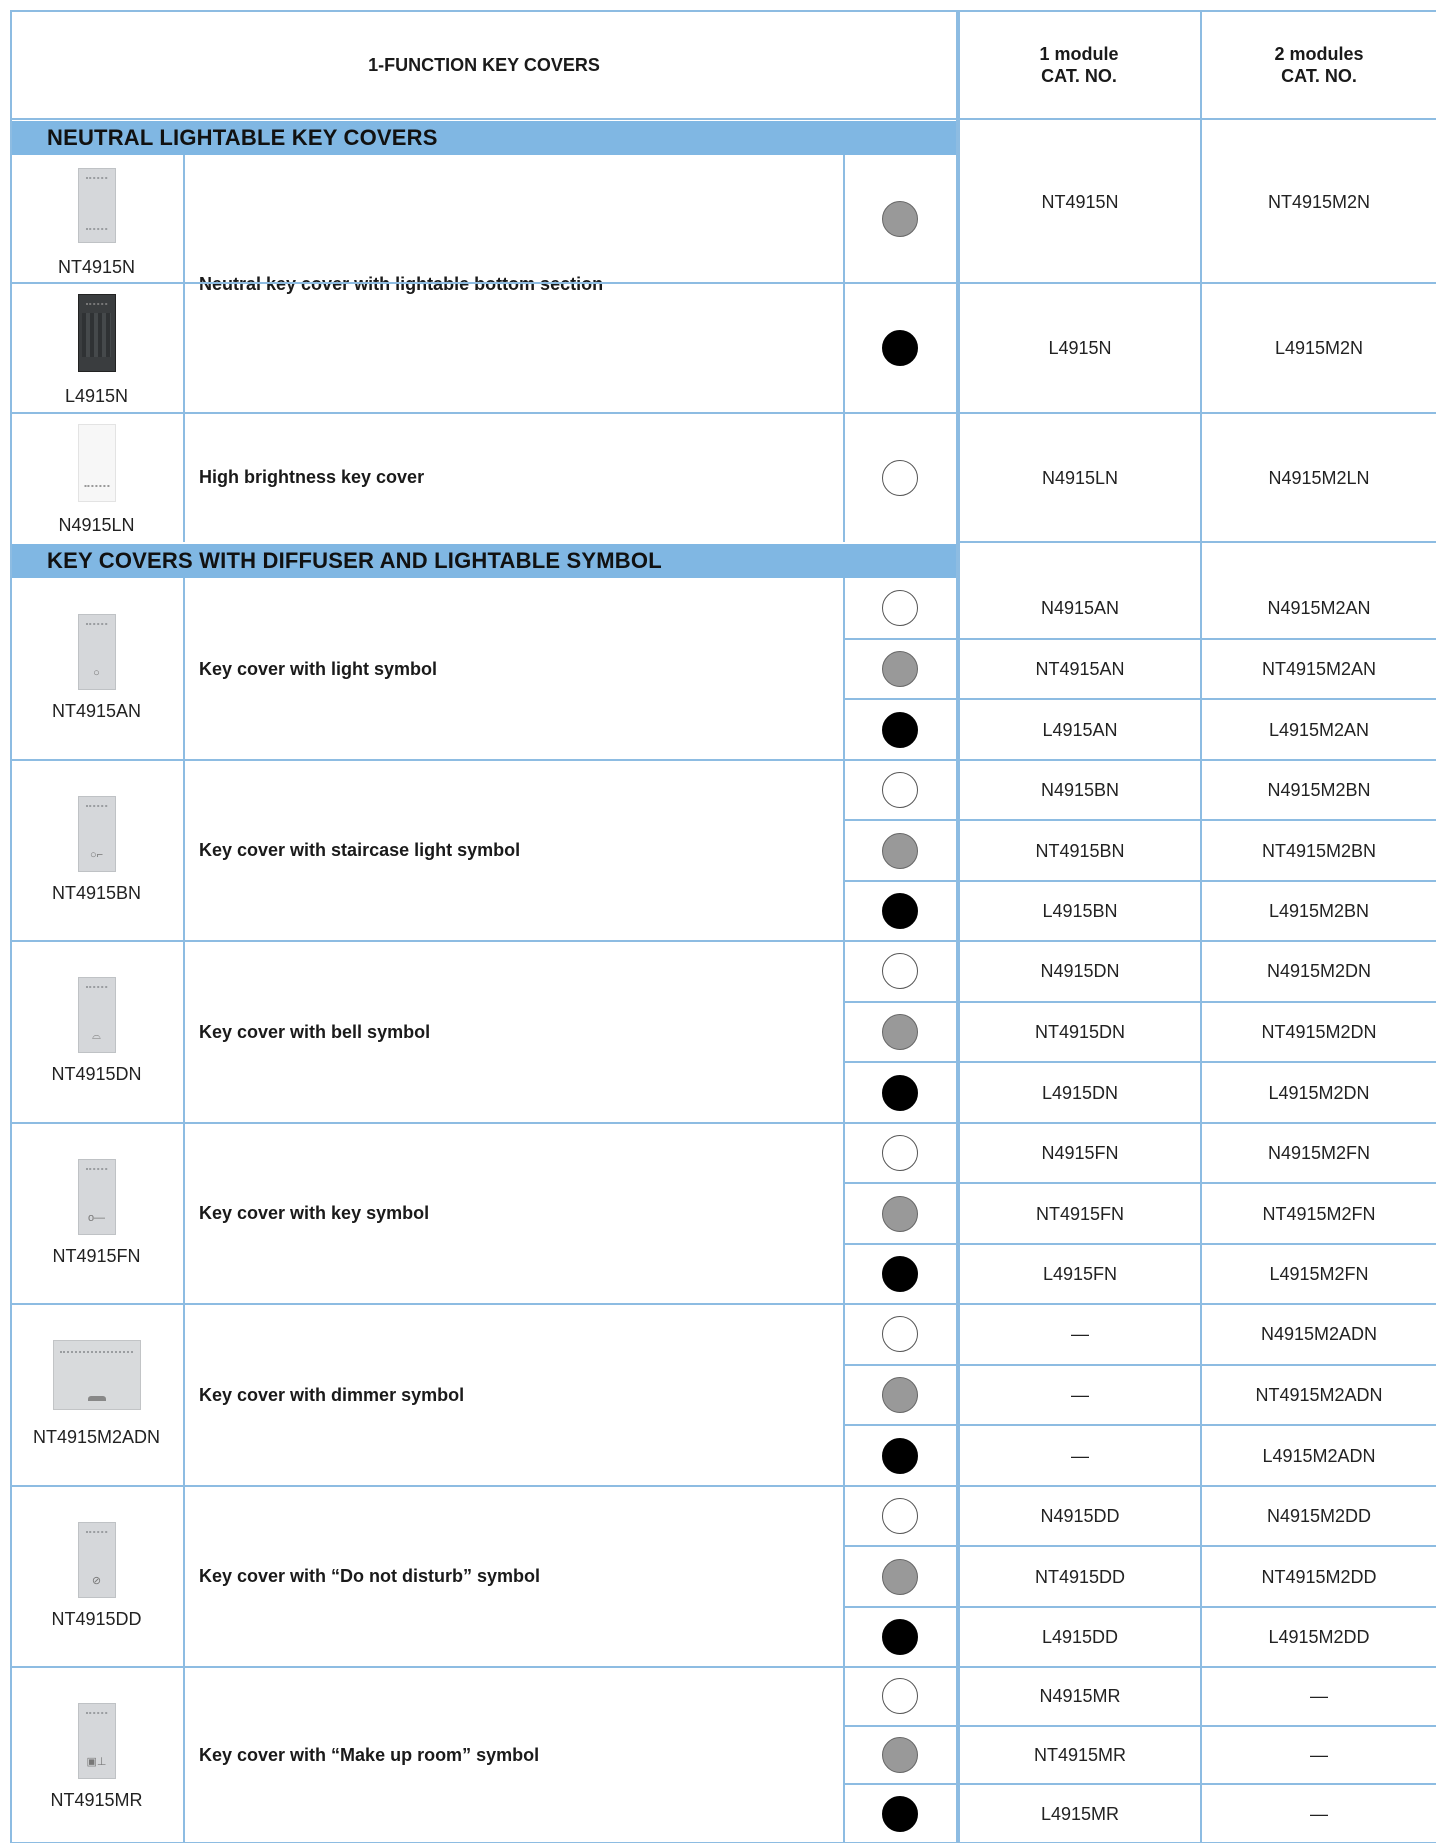 The image size is (1436, 1843). Describe the element at coordinates (1319, 1576) in the screenshot. I see `catalog-number-2-modules: NT4915M2DD` at that location.